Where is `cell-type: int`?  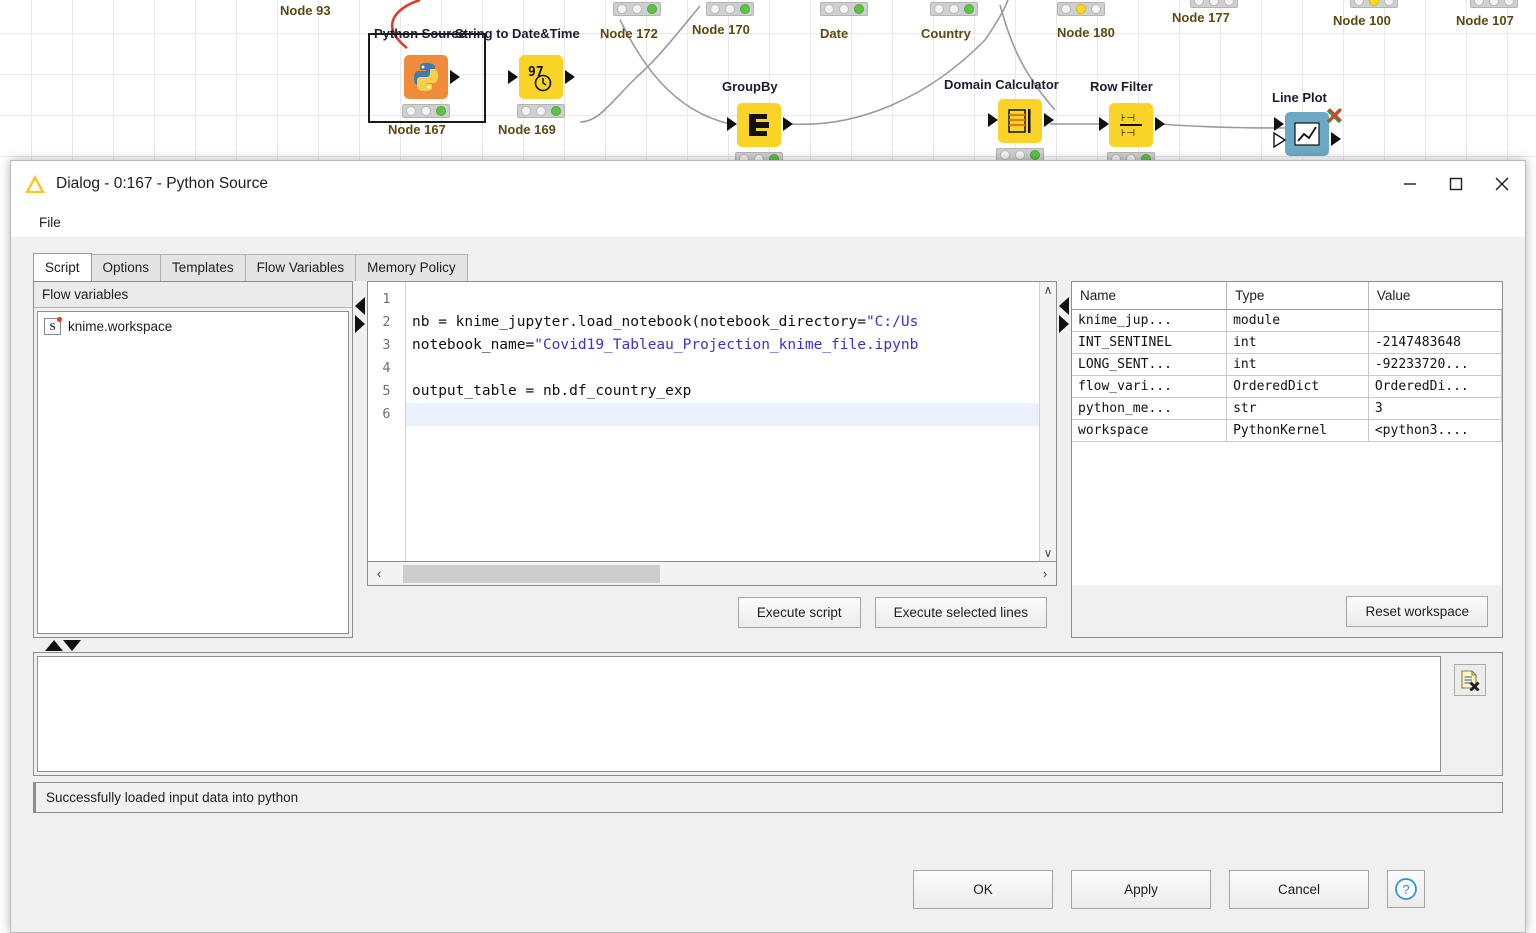
cell-type: int is located at coordinates (1297, 364).